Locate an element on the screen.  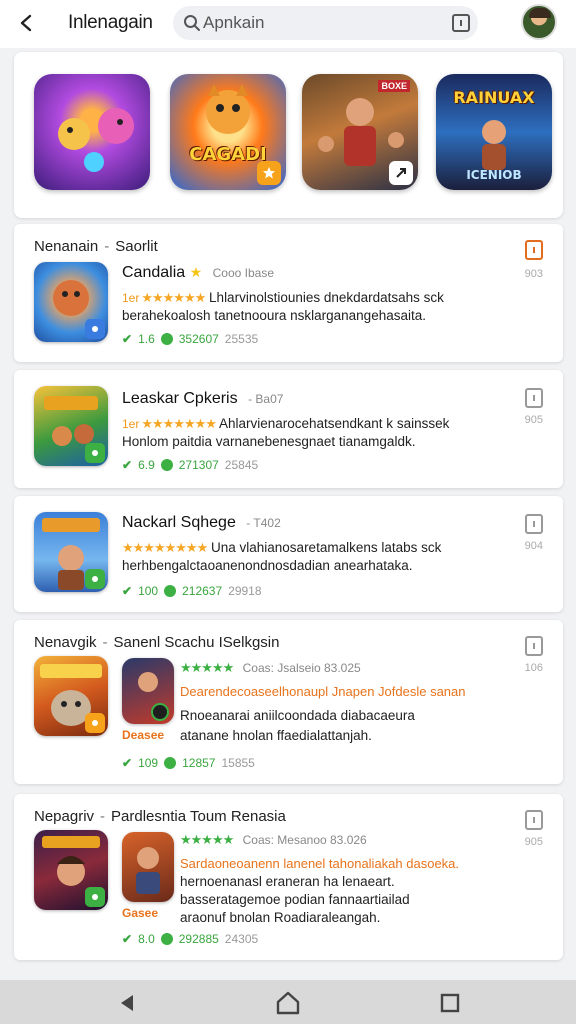
top-app-bar: Inlenagain is located at coordinates (288, 24).